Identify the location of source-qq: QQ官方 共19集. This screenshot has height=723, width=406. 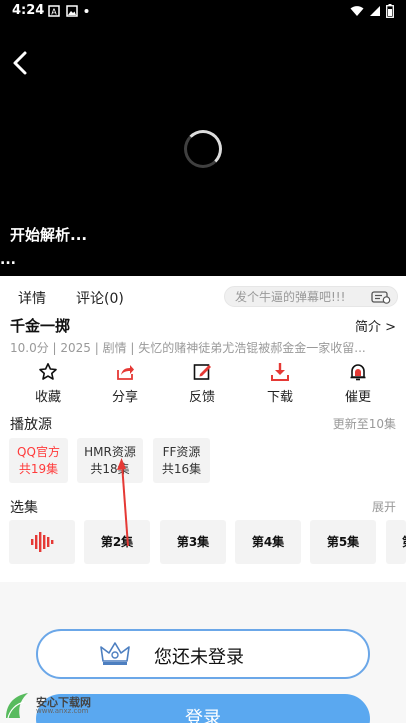
(38, 460).